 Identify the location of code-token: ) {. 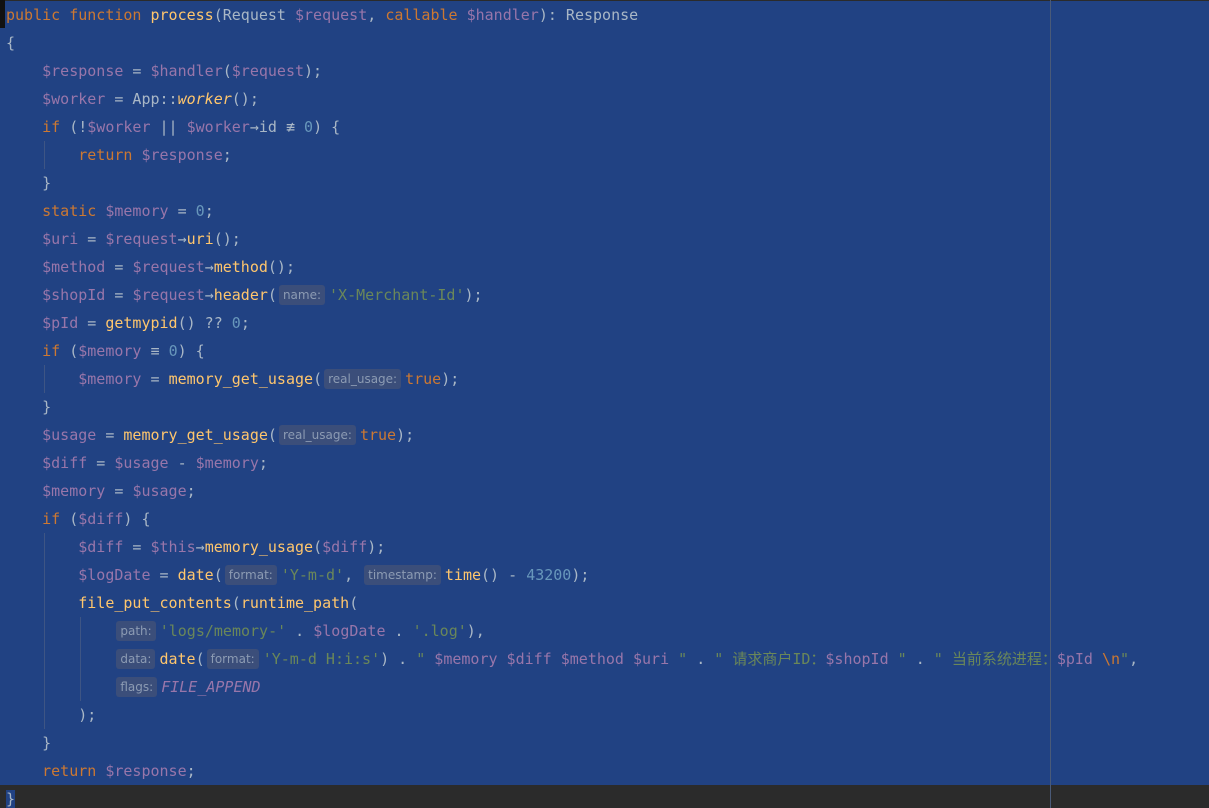
(137, 519).